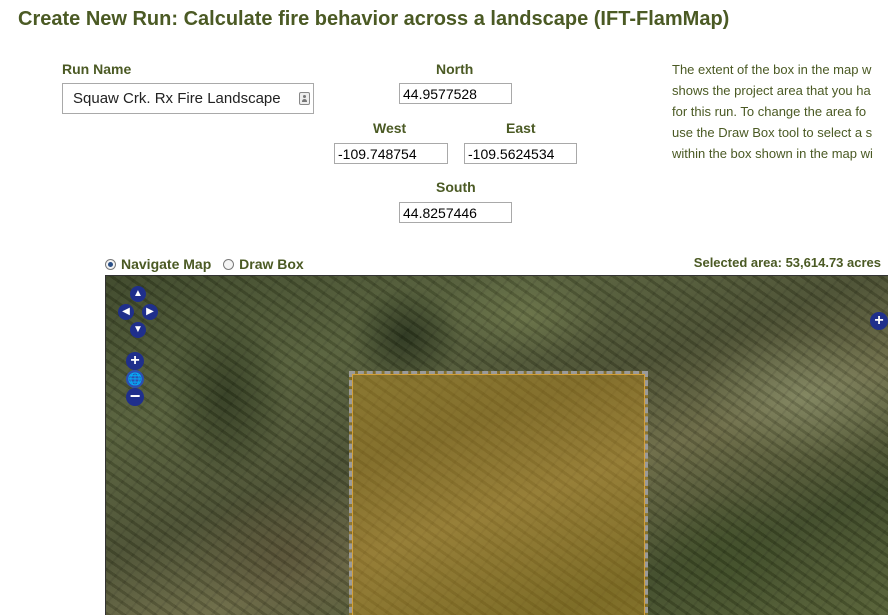 The image size is (888, 615). What do you see at coordinates (138, 330) in the screenshot?
I see `pan-down-icon: ▼` at bounding box center [138, 330].